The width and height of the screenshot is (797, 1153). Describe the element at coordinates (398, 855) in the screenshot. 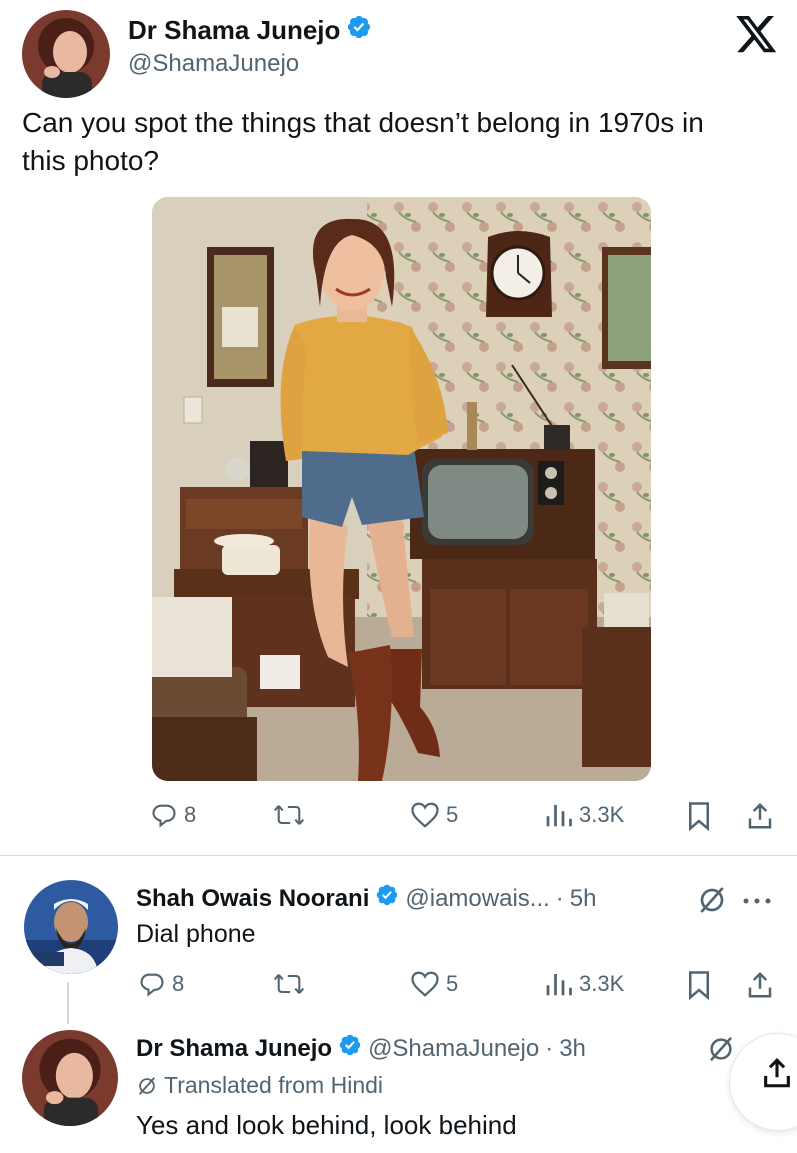

I see `divider` at that location.